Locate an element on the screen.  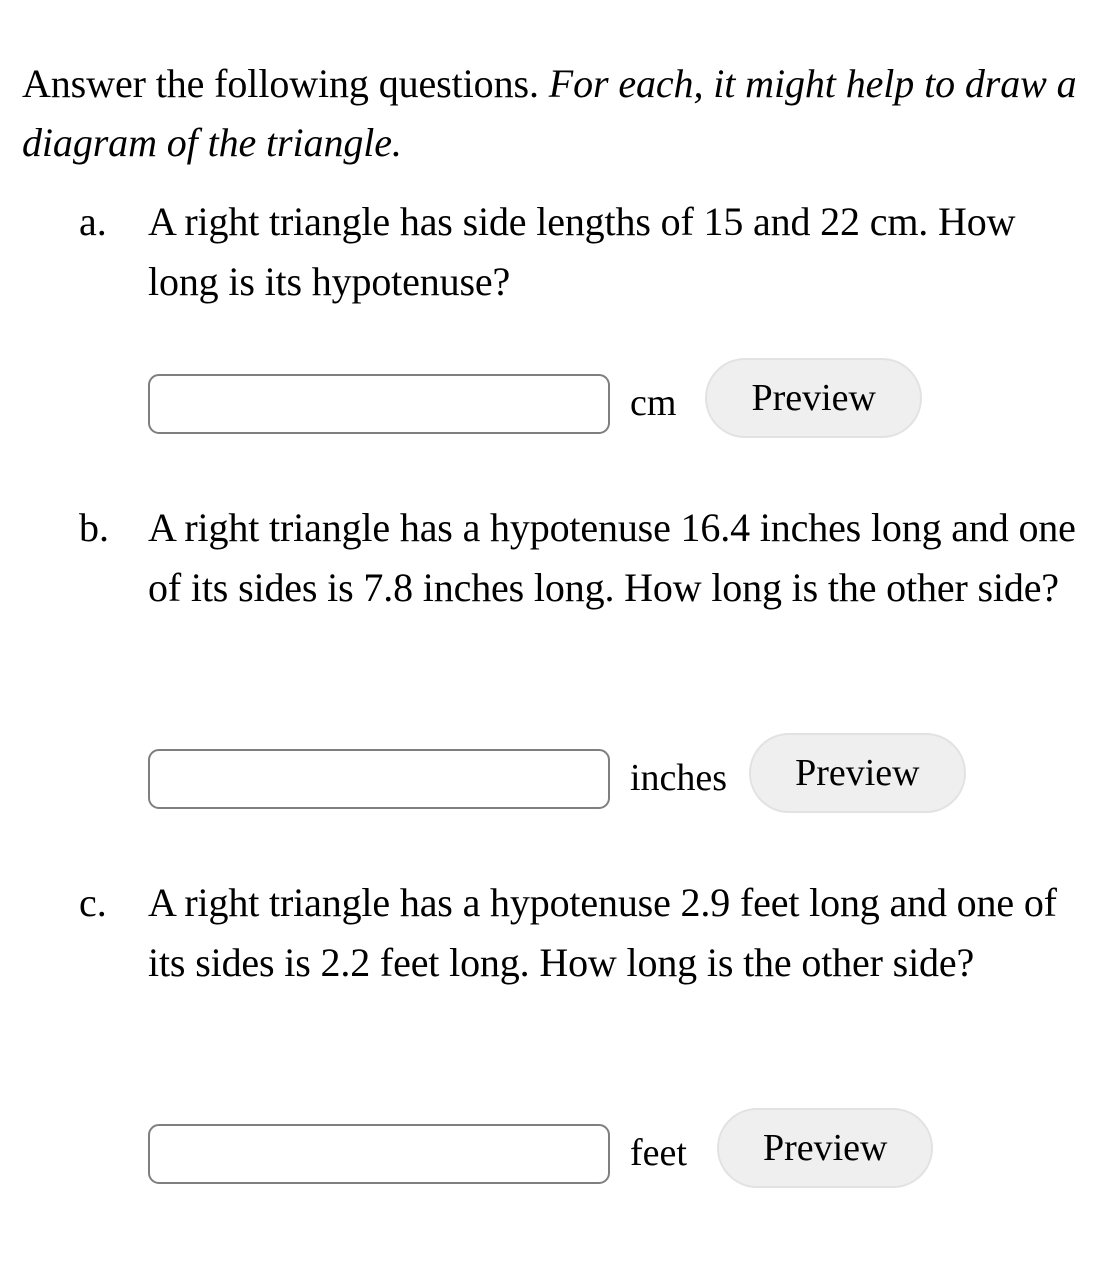
question-a-marker: a. is located at coordinates (93, 221).